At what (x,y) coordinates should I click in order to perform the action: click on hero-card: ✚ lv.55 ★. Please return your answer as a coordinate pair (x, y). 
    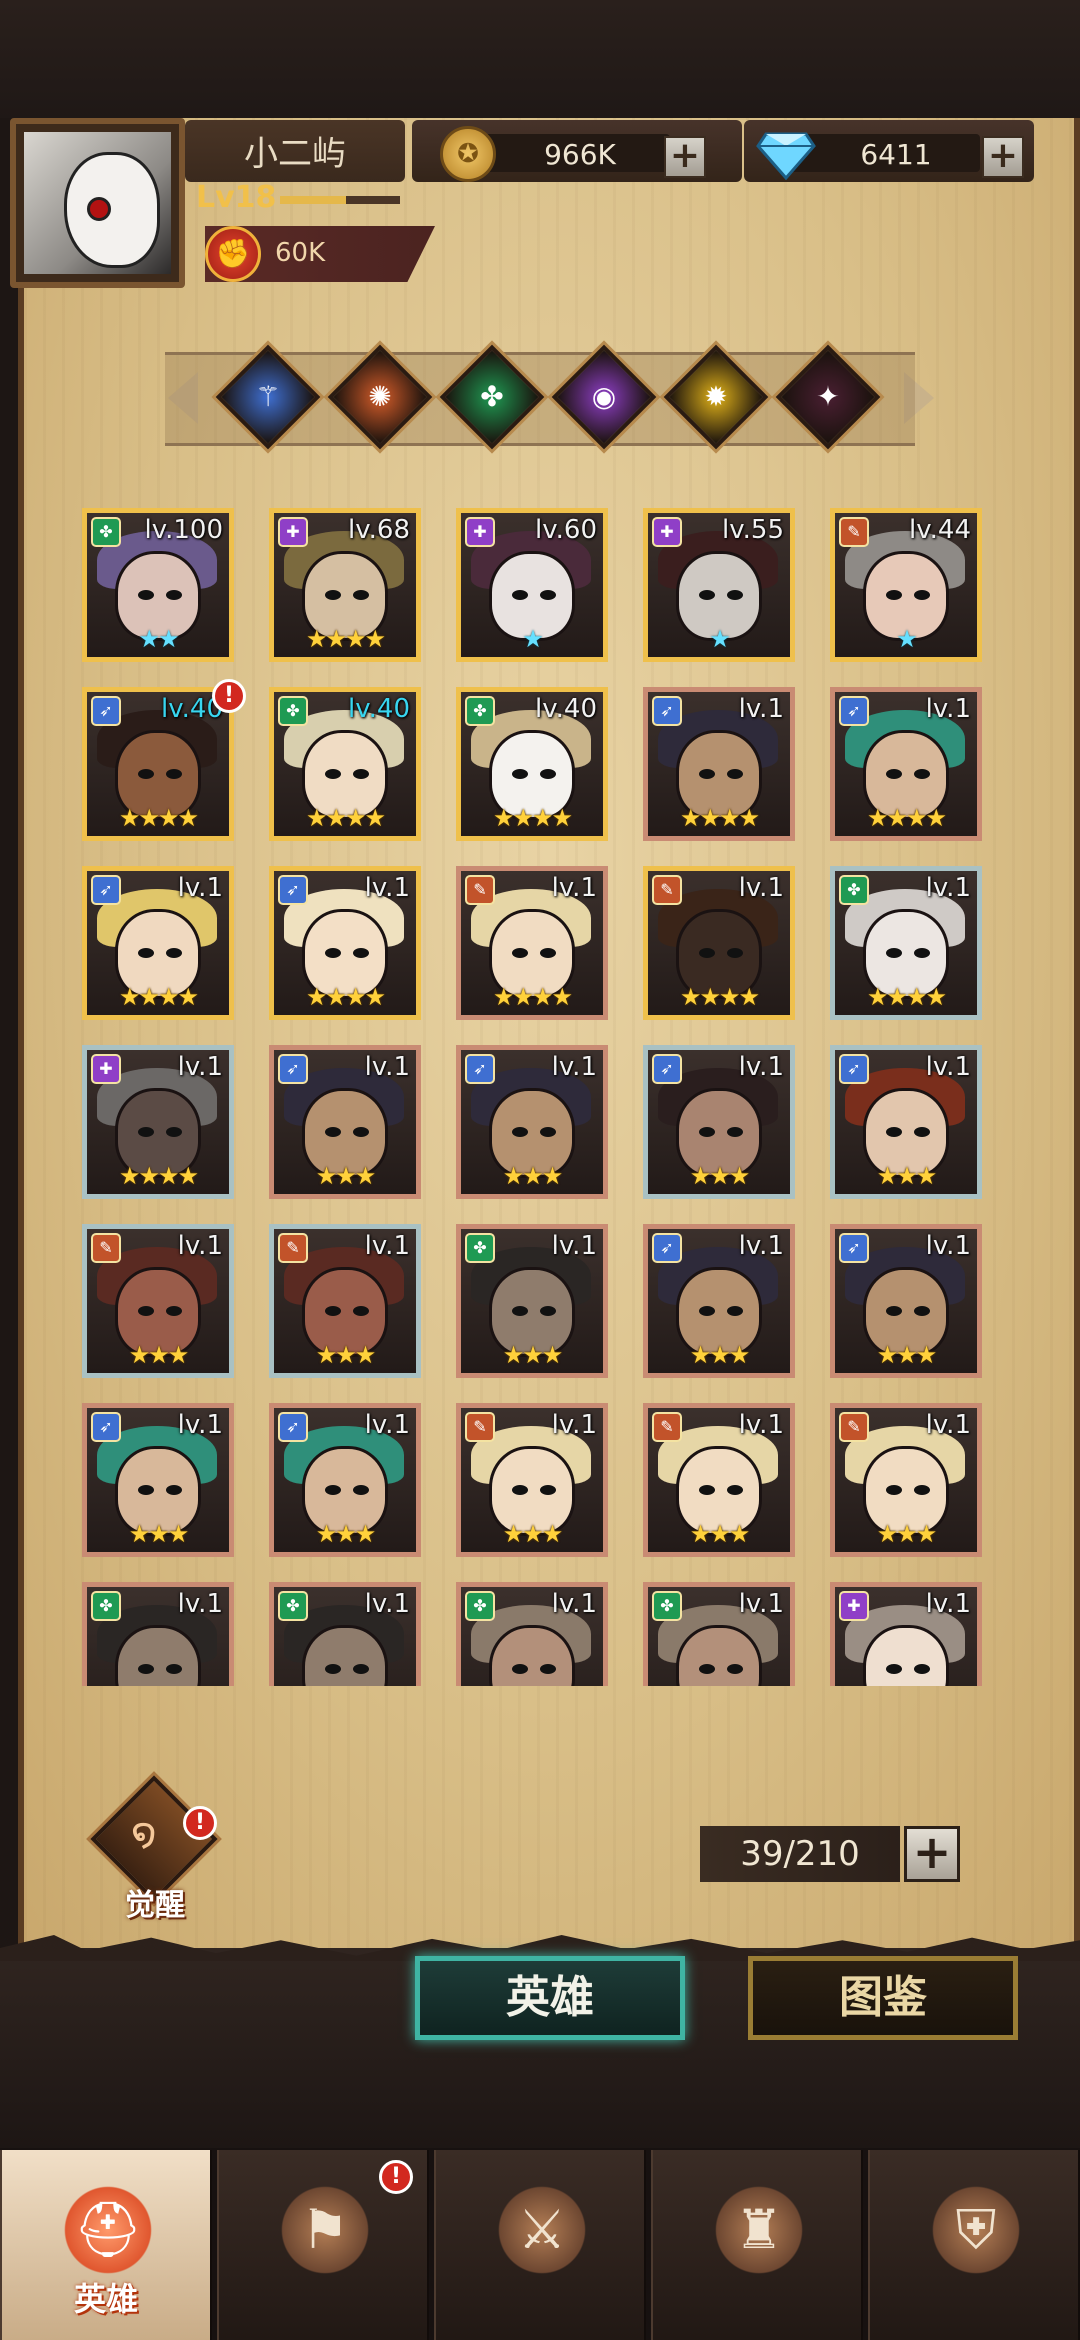
    Looking at the image, I should click on (719, 585).